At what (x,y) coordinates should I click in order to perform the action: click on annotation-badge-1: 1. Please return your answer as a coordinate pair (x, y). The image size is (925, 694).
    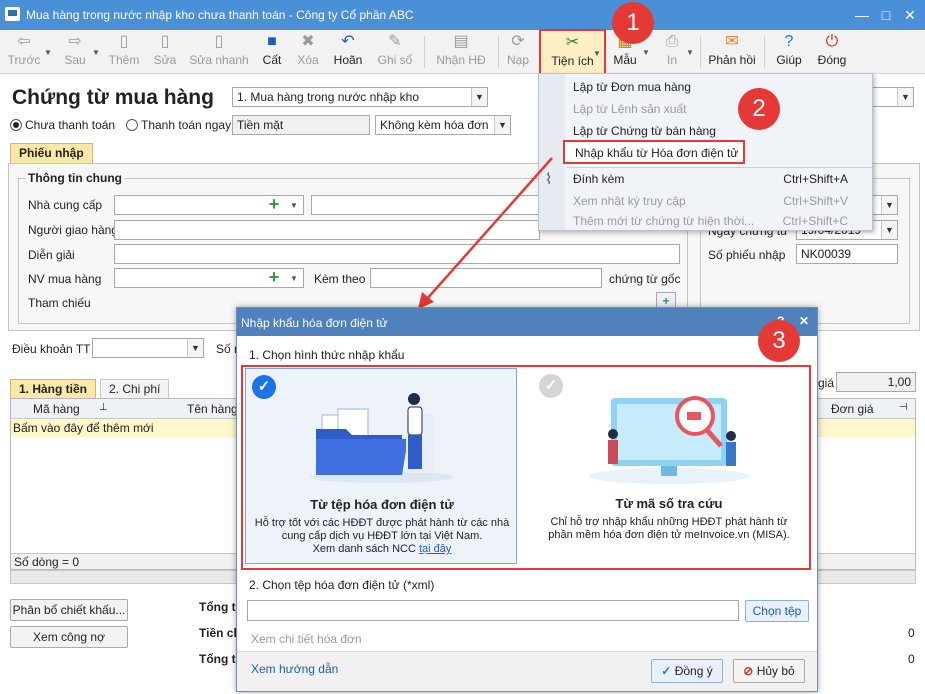
    Looking at the image, I should click on (633, 23).